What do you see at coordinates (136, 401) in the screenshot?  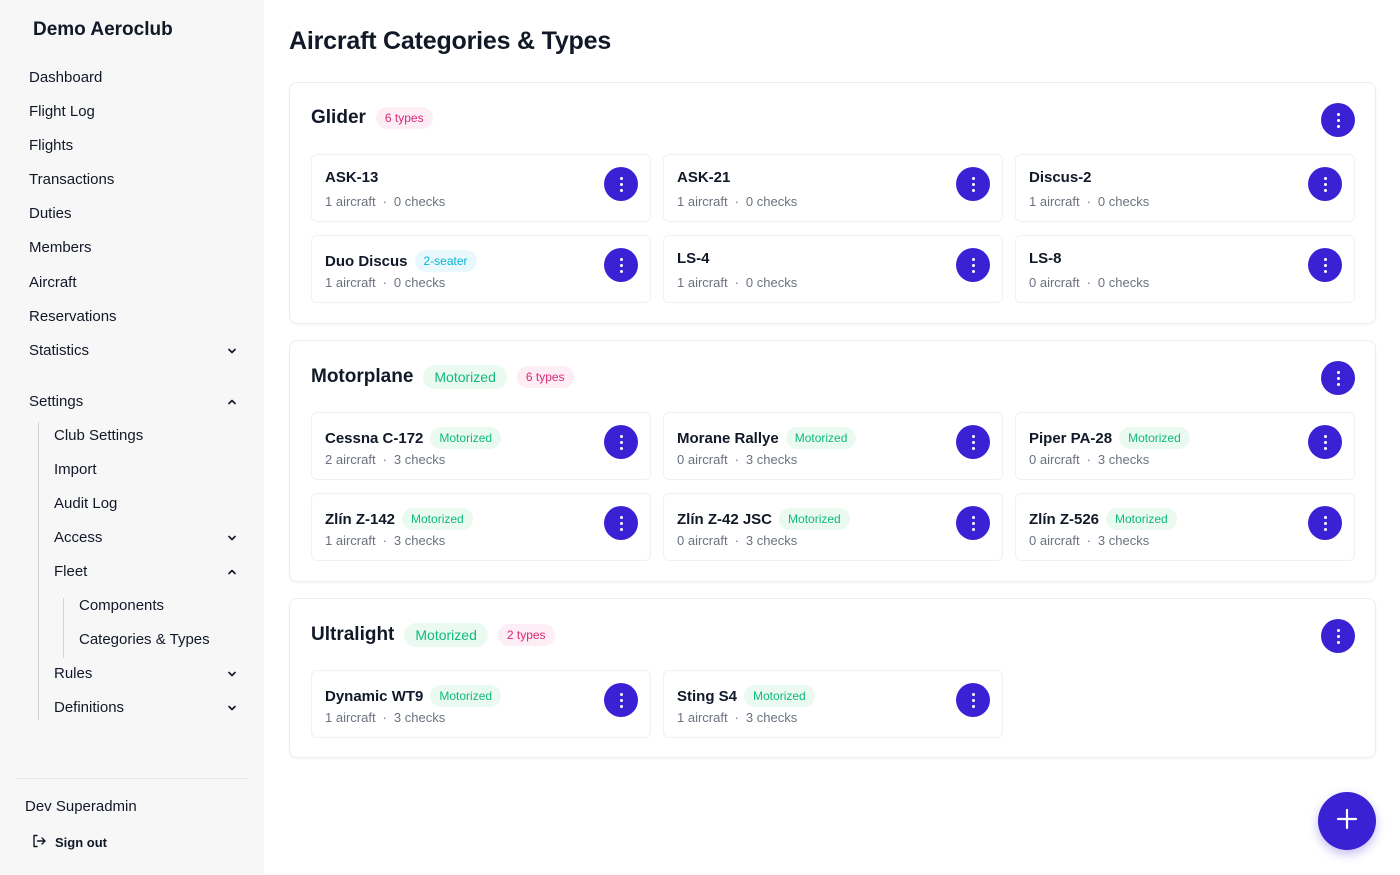 I see `nav-settings: Settings` at bounding box center [136, 401].